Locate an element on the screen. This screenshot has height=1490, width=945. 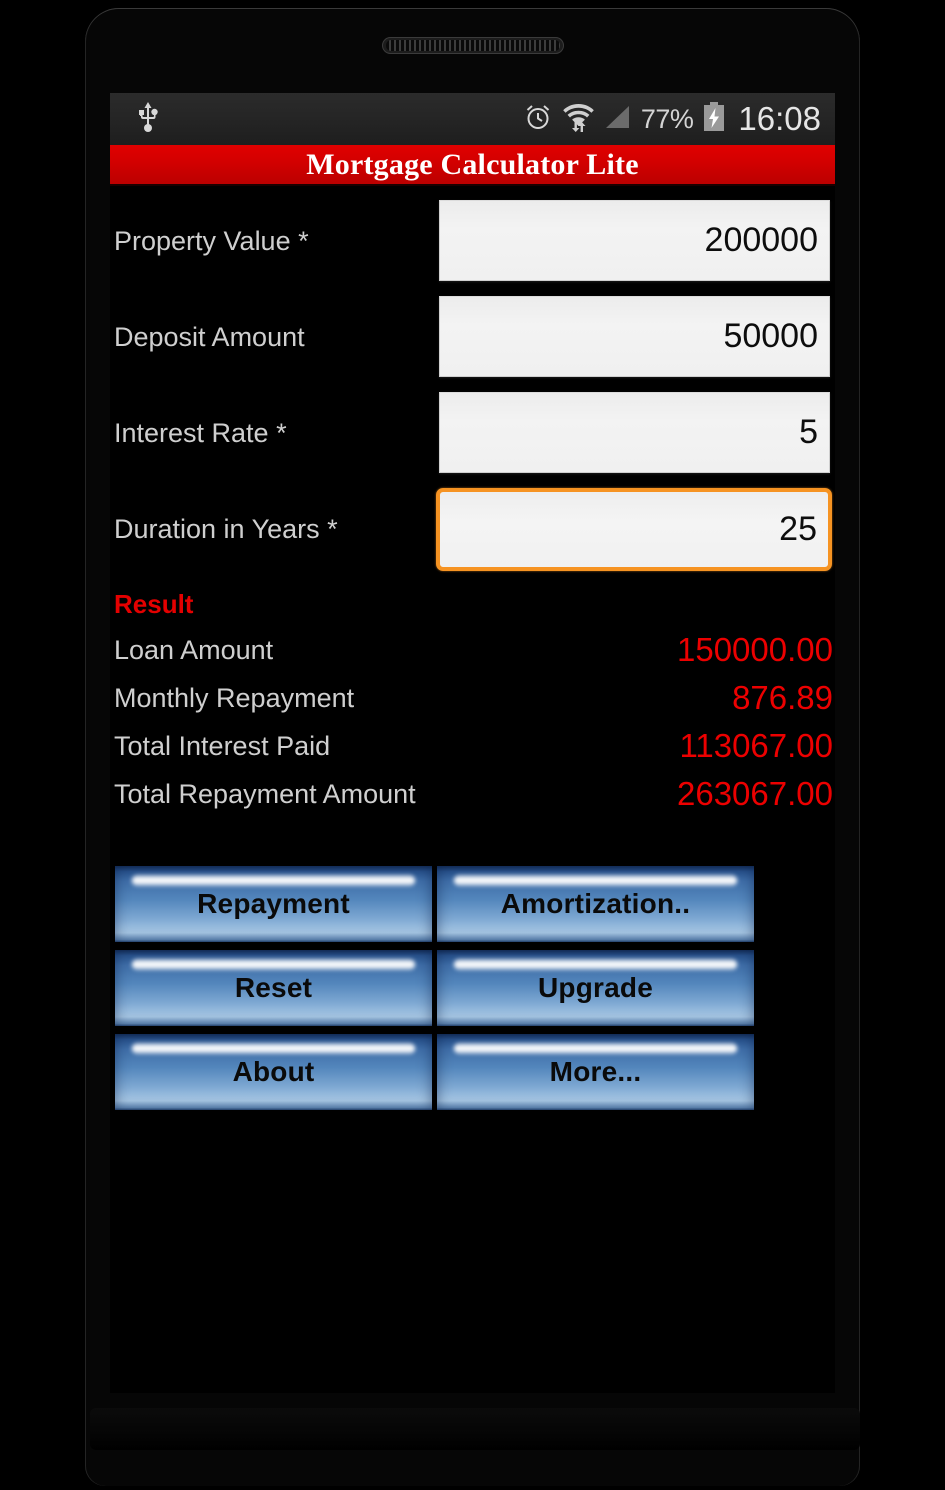
result-label-loan-amount: Loan Amount is located at coordinates (194, 650).